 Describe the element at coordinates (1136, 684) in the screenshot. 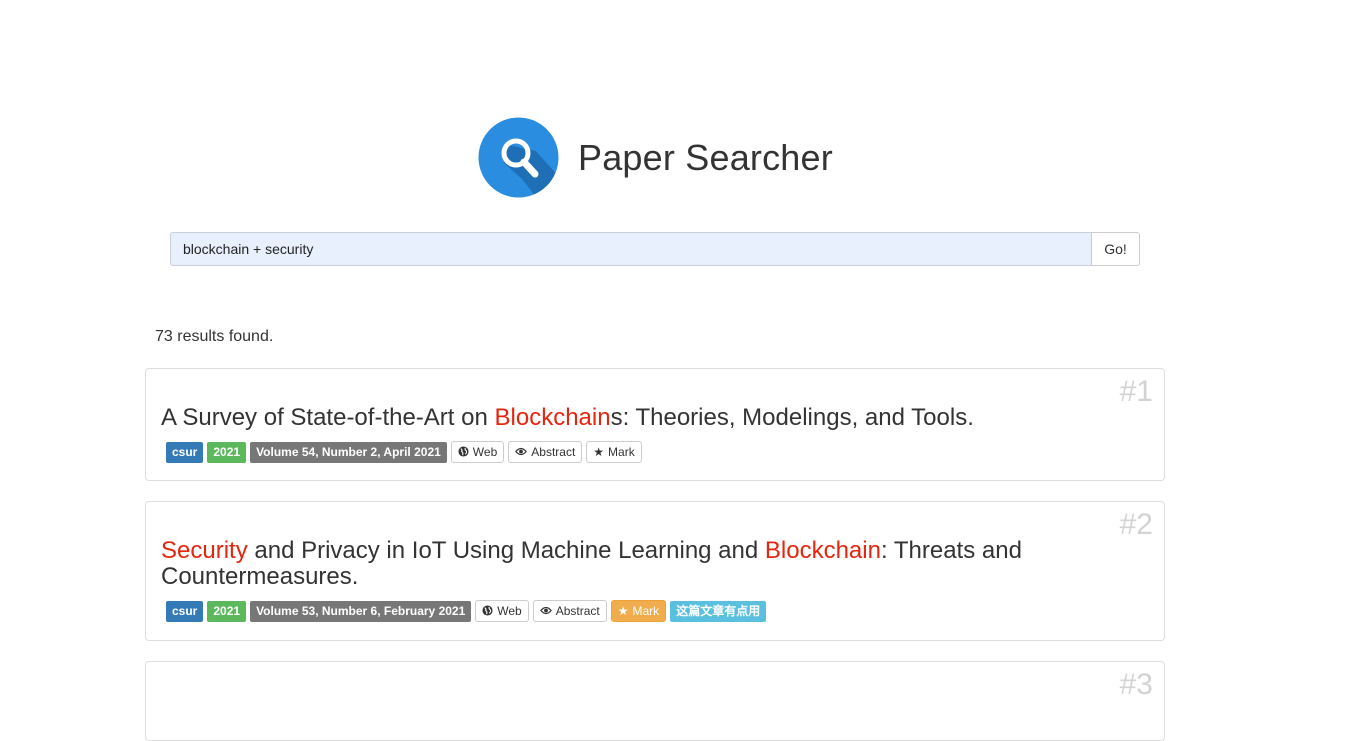

I see `result-number: #3` at that location.